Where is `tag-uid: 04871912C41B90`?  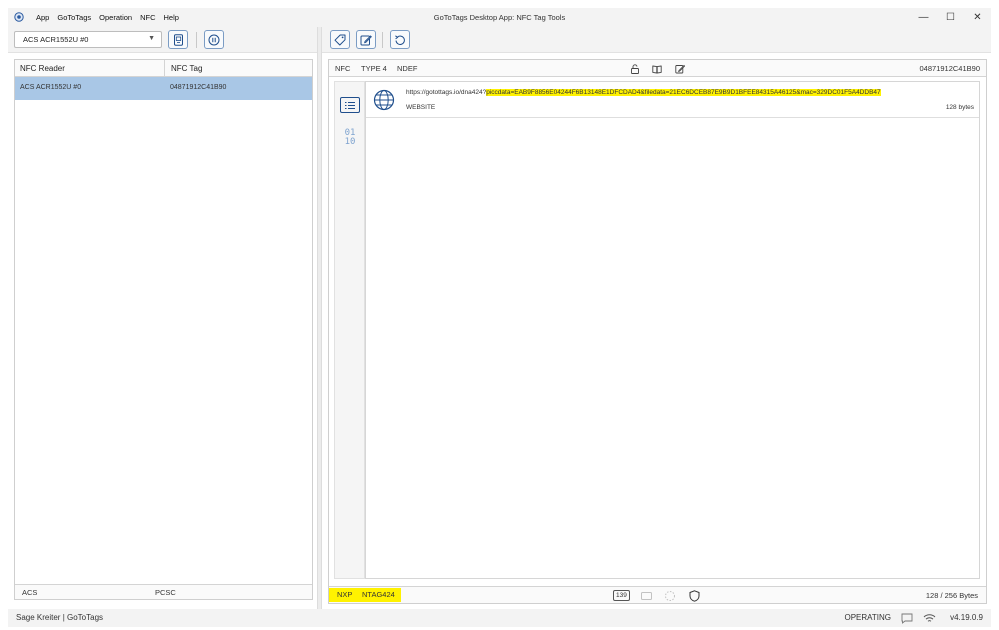 tag-uid: 04871912C41B90 is located at coordinates (949, 68).